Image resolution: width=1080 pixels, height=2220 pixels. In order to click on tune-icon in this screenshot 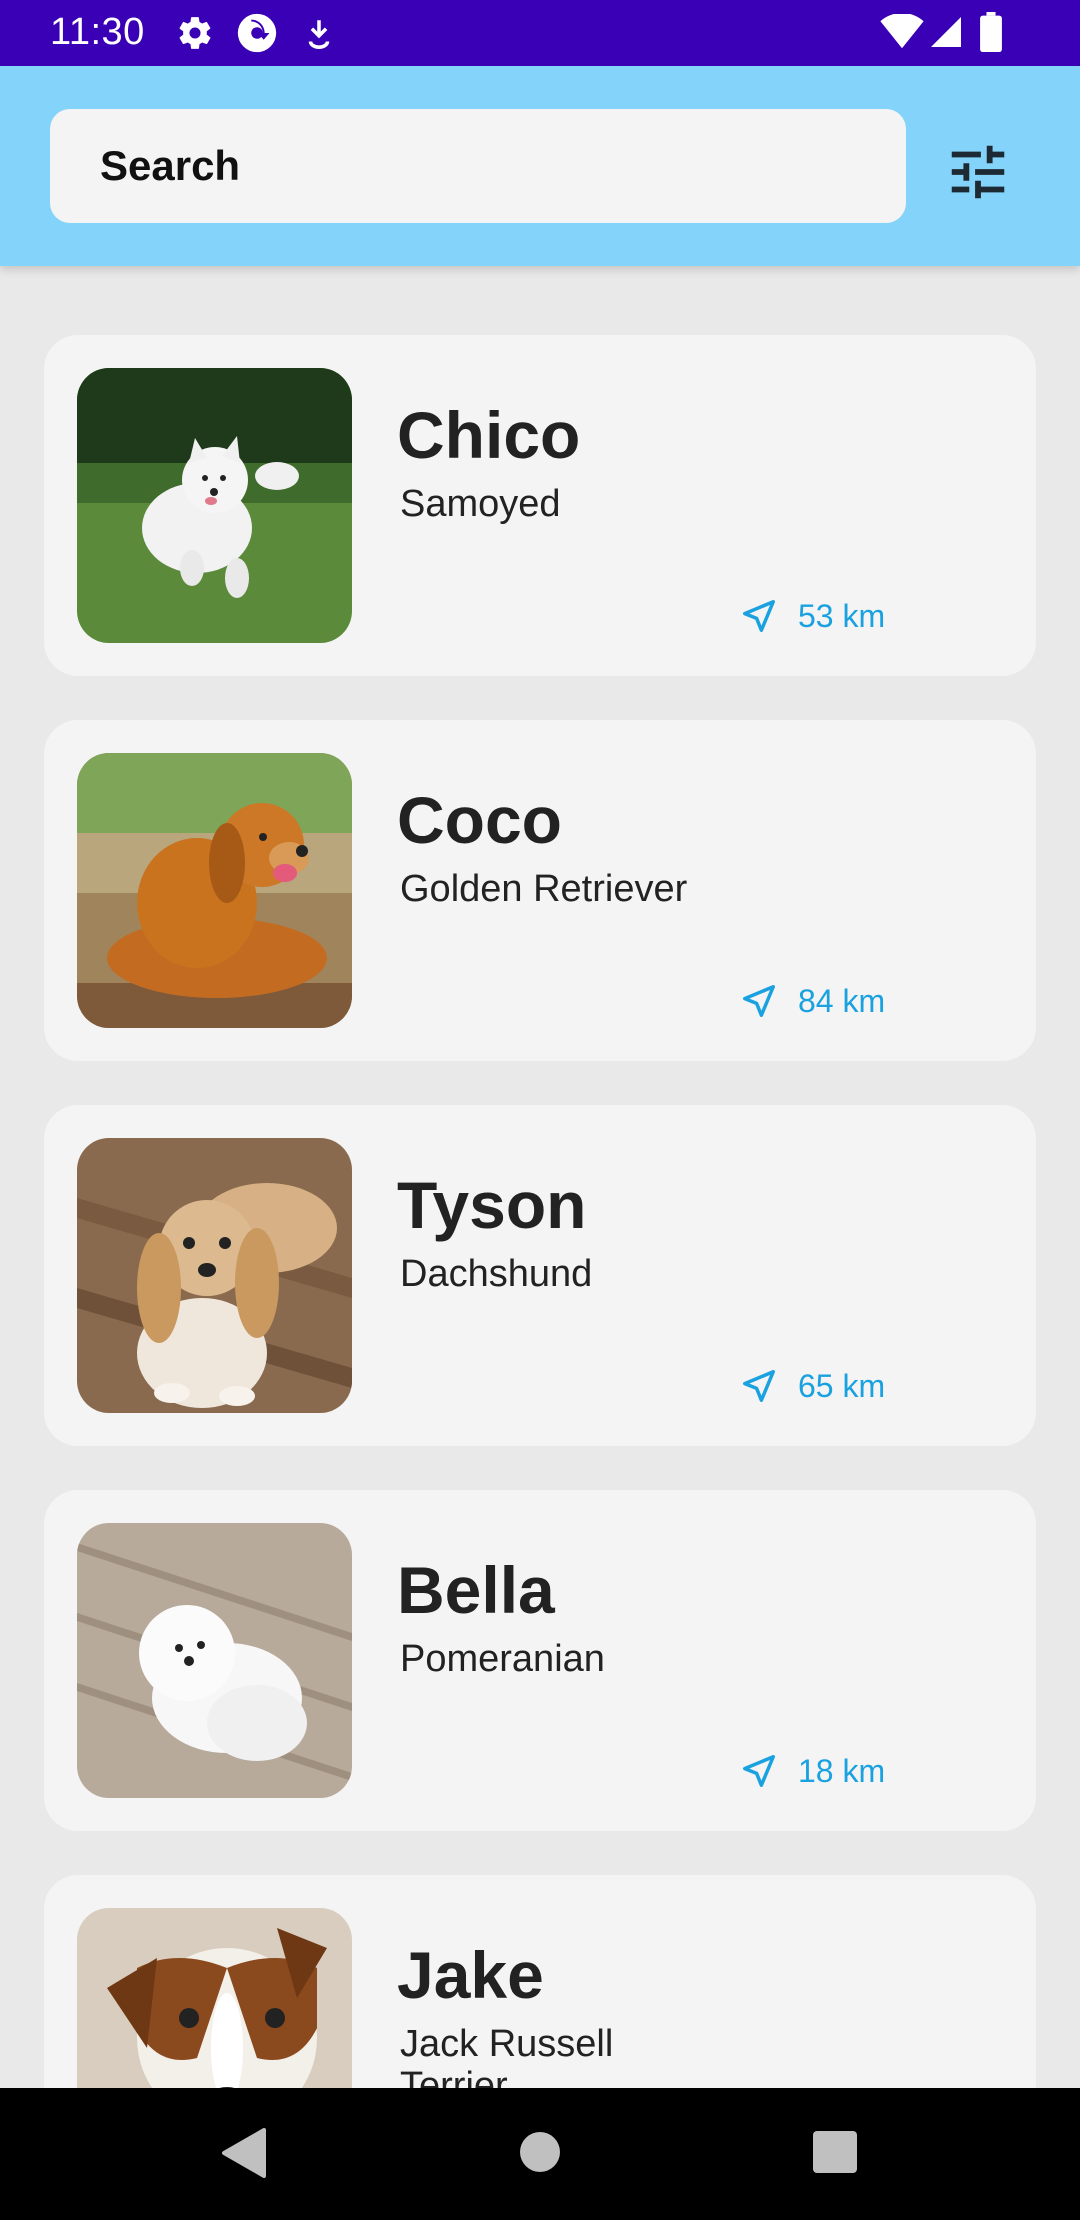, I will do `click(978, 172)`.